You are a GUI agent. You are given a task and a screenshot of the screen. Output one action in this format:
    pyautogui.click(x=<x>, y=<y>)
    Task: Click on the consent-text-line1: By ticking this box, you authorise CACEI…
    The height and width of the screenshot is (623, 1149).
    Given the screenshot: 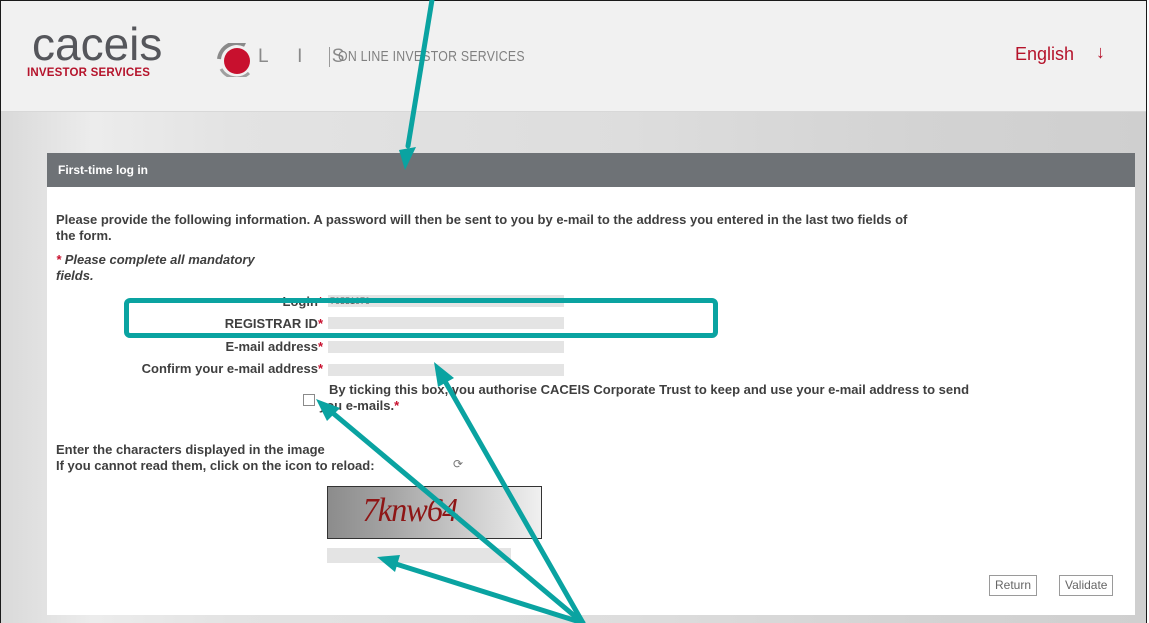 What is the action you would take?
    pyautogui.click(x=649, y=389)
    